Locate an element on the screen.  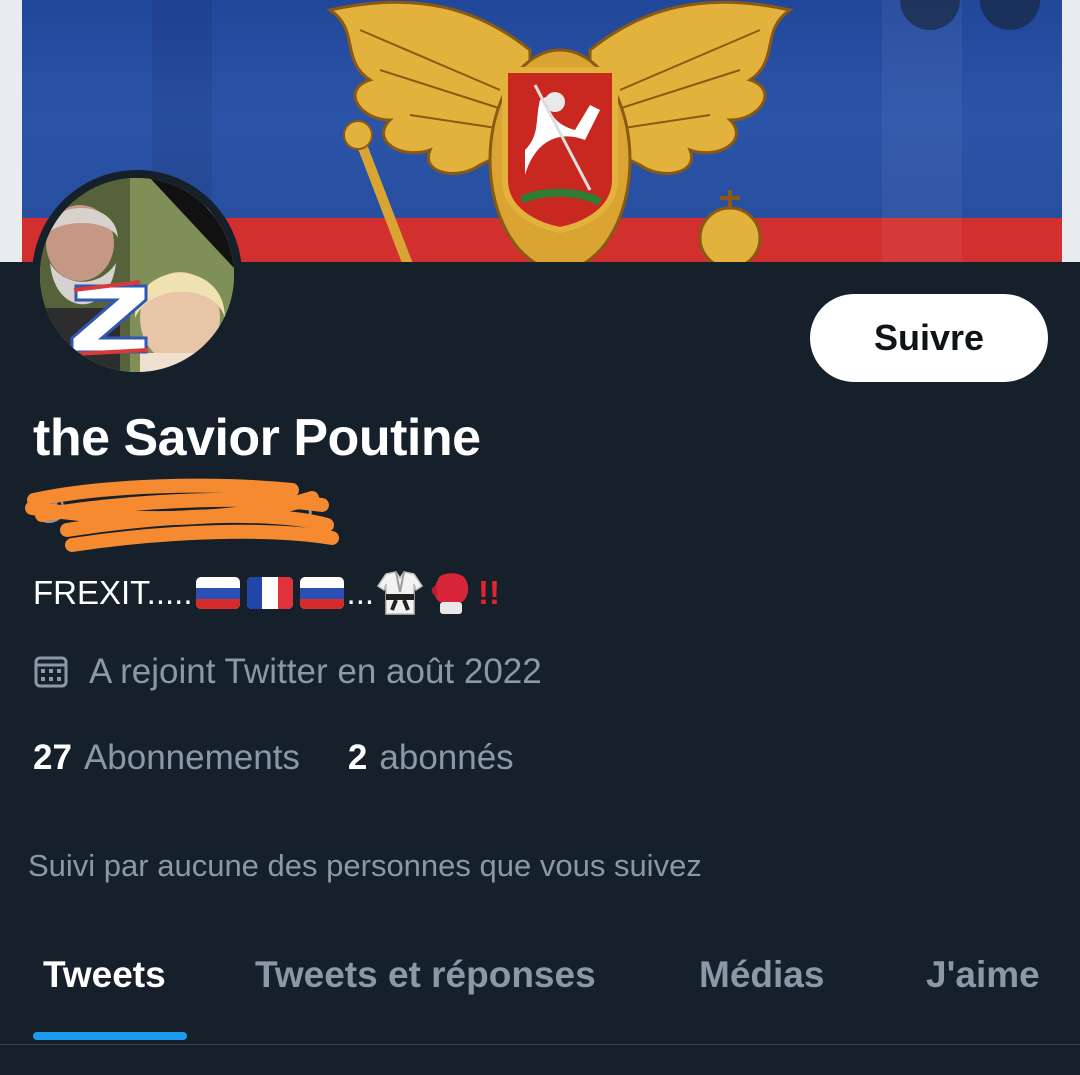
following-label: Abonnements is located at coordinates (192, 758).